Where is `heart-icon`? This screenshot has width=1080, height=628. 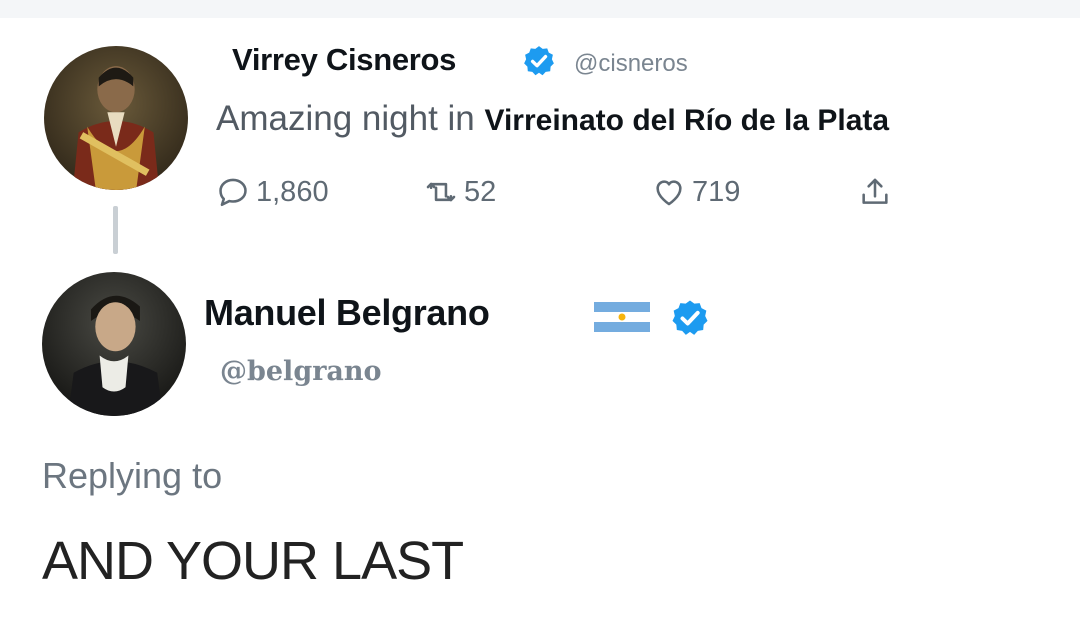
heart-icon is located at coordinates (669, 192).